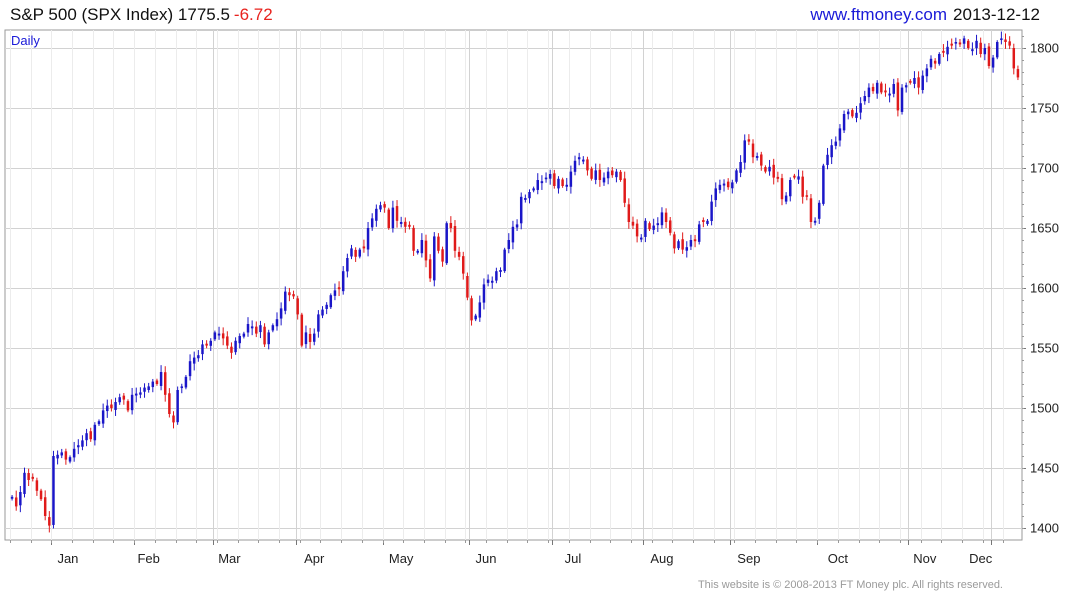 This screenshot has height=600, width=1075. What do you see at coordinates (925, 558) in the screenshot?
I see `x-tick-label: Nov` at bounding box center [925, 558].